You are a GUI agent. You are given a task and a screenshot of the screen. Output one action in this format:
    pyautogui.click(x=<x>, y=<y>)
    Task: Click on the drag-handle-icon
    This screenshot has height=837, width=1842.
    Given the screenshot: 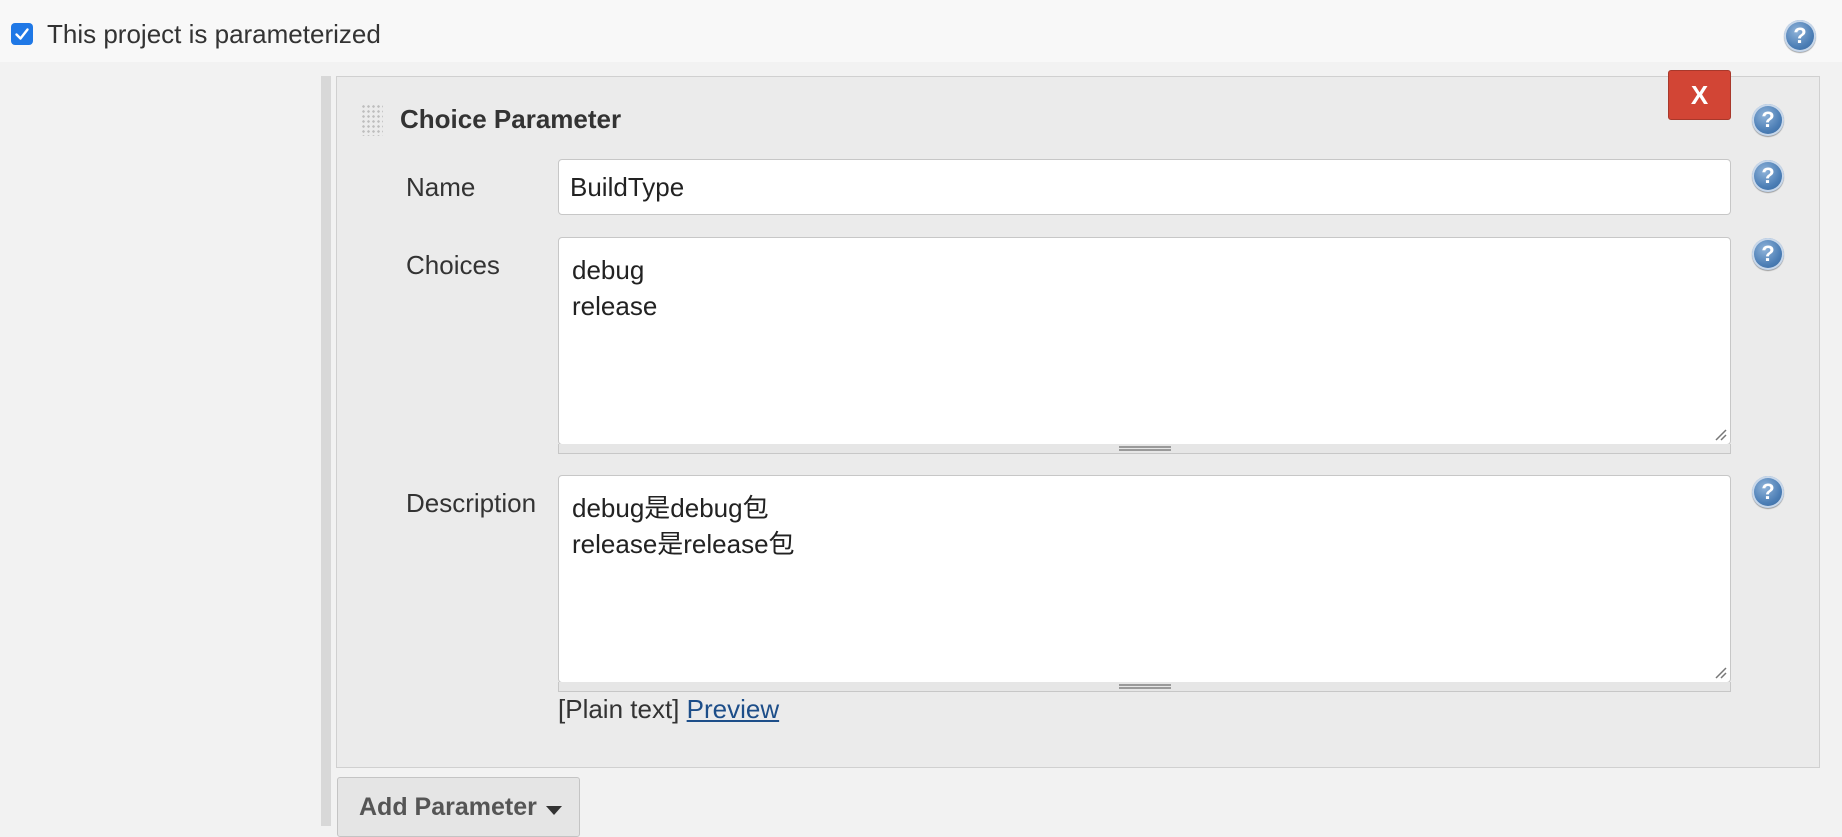 What is the action you would take?
    pyautogui.click(x=372, y=120)
    